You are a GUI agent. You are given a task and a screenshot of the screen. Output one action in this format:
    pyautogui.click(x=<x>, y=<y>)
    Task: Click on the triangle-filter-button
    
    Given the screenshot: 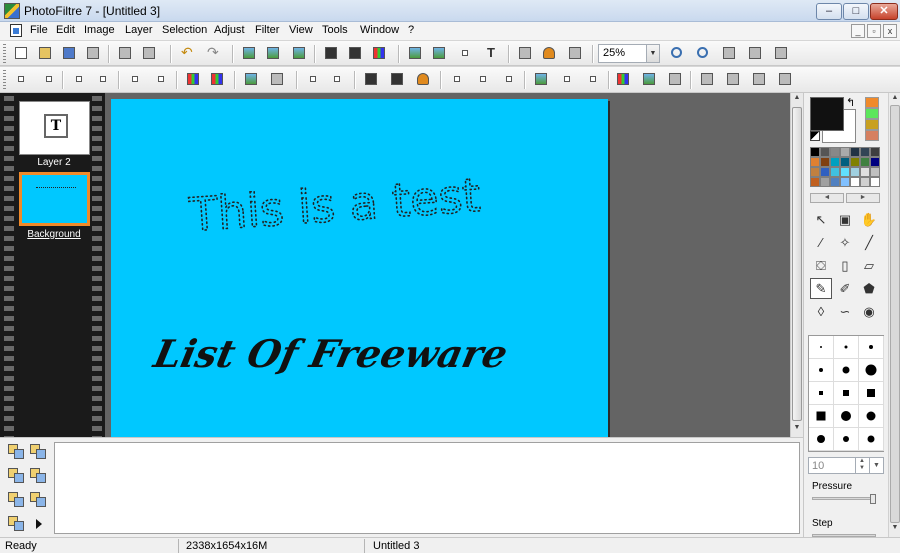 What is the action you would take?
    pyautogui.click(x=567, y=79)
    